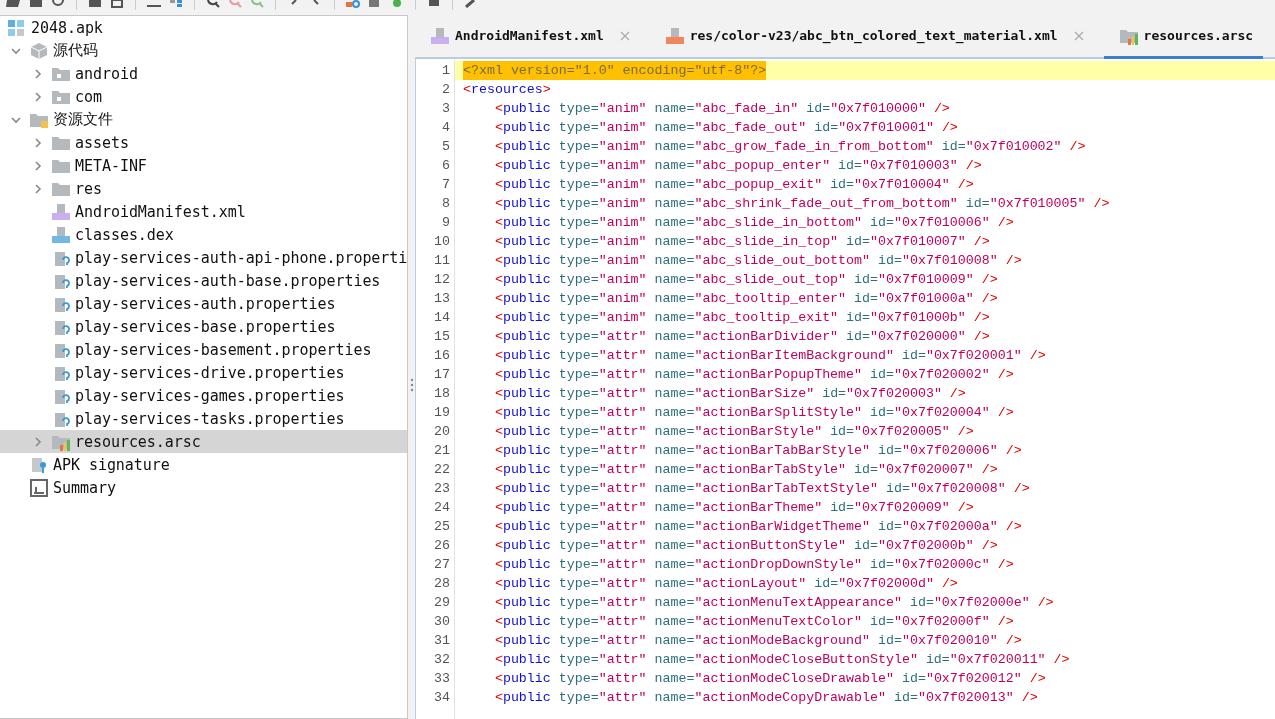 The height and width of the screenshot is (719, 1275). I want to click on code-line: <public type="attr" name="actionModeCopyDrawable" id="0x7f020013" />, so click(765, 698).